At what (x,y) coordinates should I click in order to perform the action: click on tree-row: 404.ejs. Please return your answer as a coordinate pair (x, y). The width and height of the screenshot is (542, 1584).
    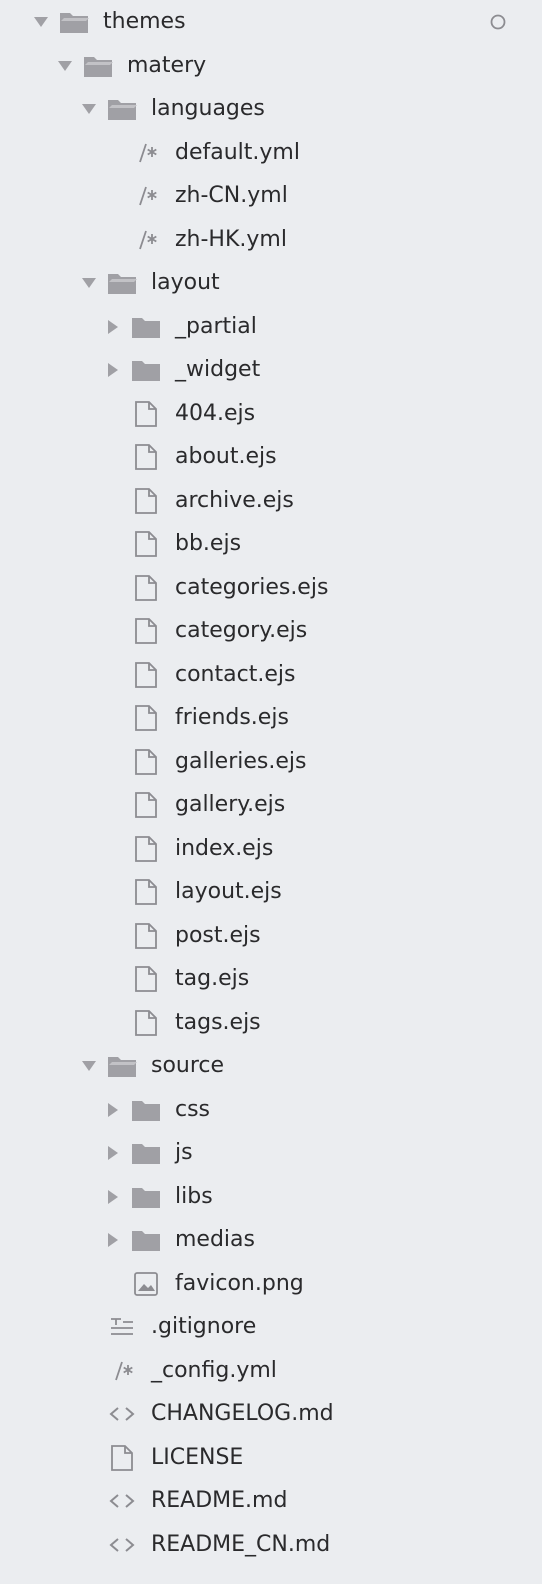
    Looking at the image, I should click on (271, 414).